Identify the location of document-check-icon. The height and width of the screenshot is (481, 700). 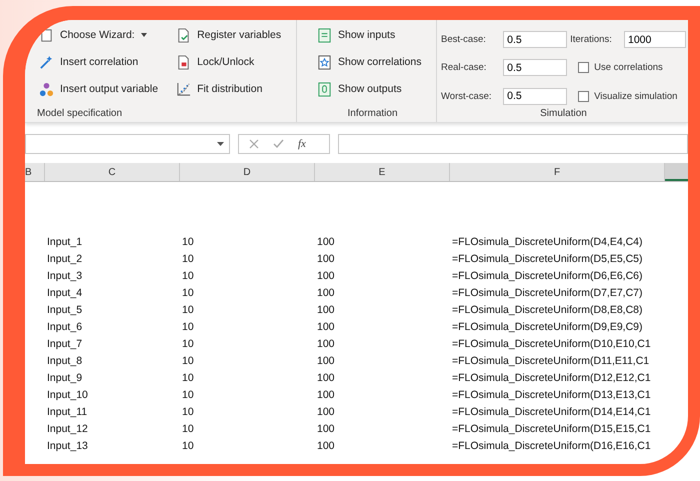
(184, 35).